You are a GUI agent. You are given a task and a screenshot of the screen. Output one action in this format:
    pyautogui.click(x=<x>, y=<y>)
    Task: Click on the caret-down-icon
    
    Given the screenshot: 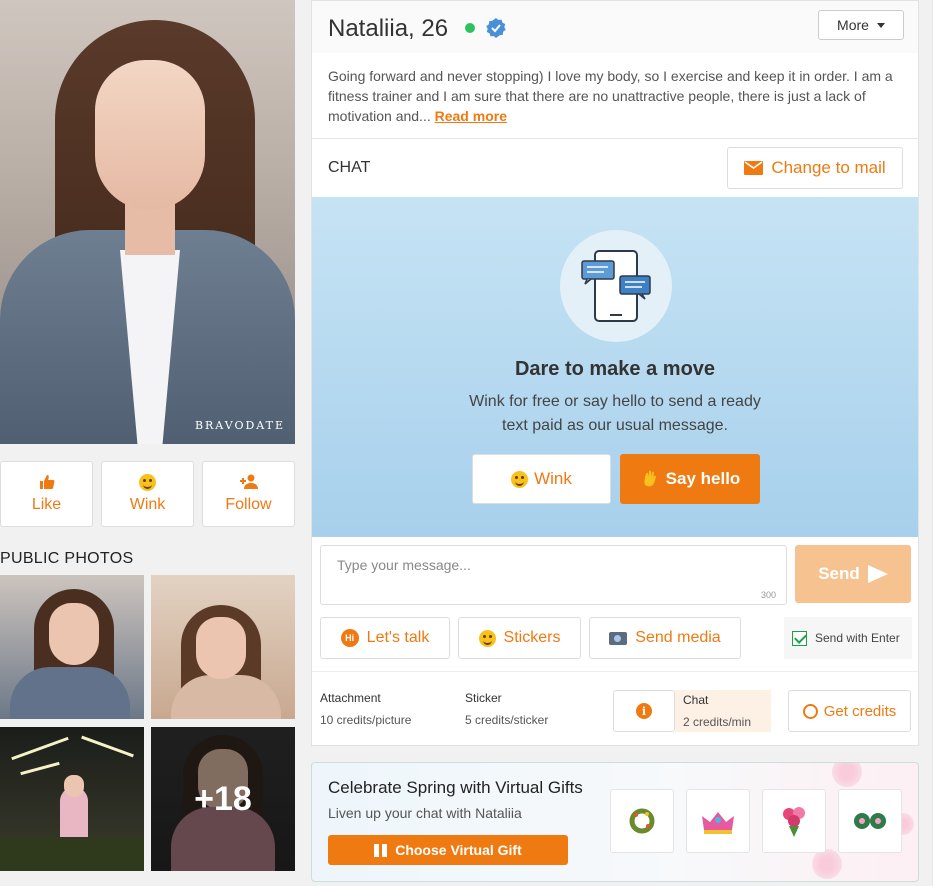 What is the action you would take?
    pyautogui.click(x=880, y=25)
    